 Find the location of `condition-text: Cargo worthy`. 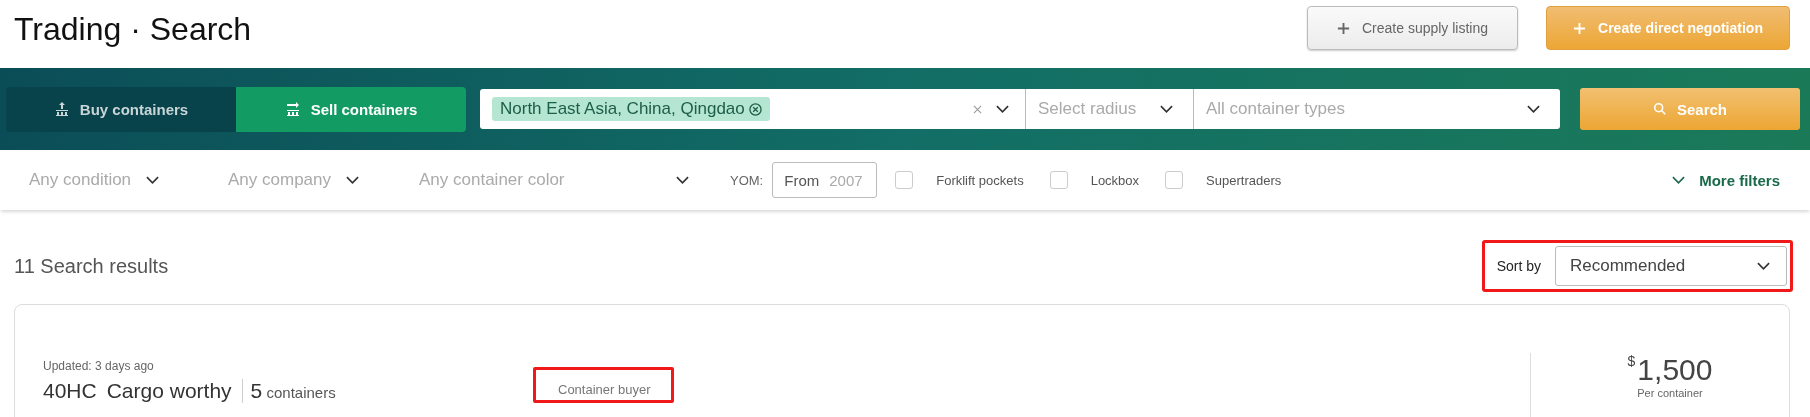

condition-text: Cargo worthy is located at coordinates (174, 391).